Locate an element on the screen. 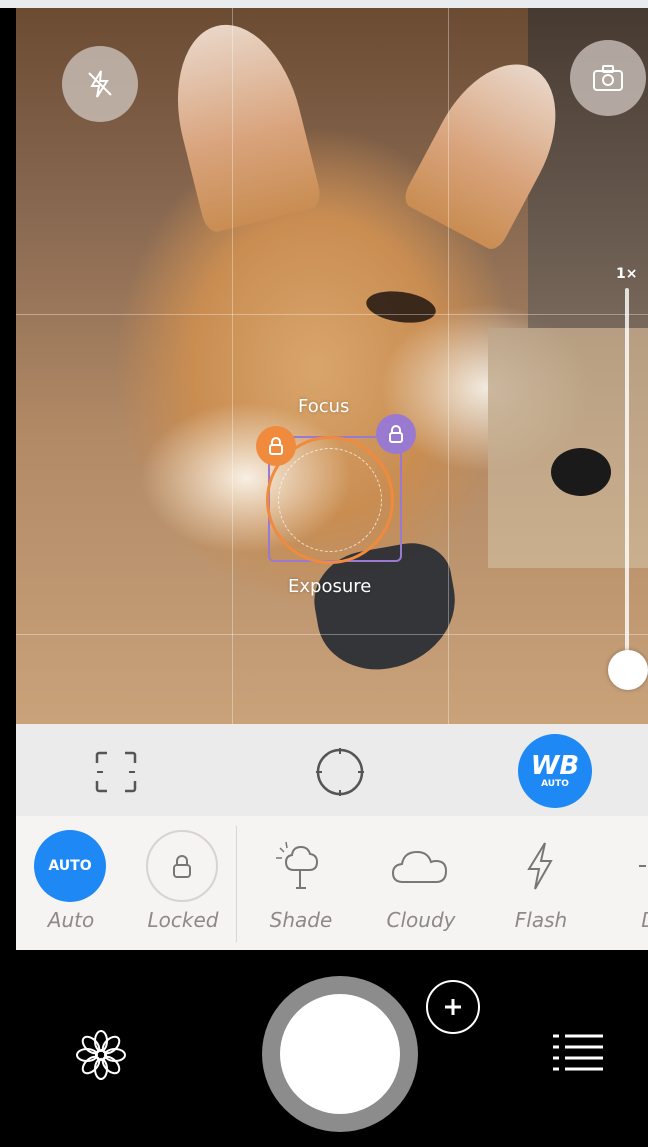  divider is located at coordinates (236, 884).